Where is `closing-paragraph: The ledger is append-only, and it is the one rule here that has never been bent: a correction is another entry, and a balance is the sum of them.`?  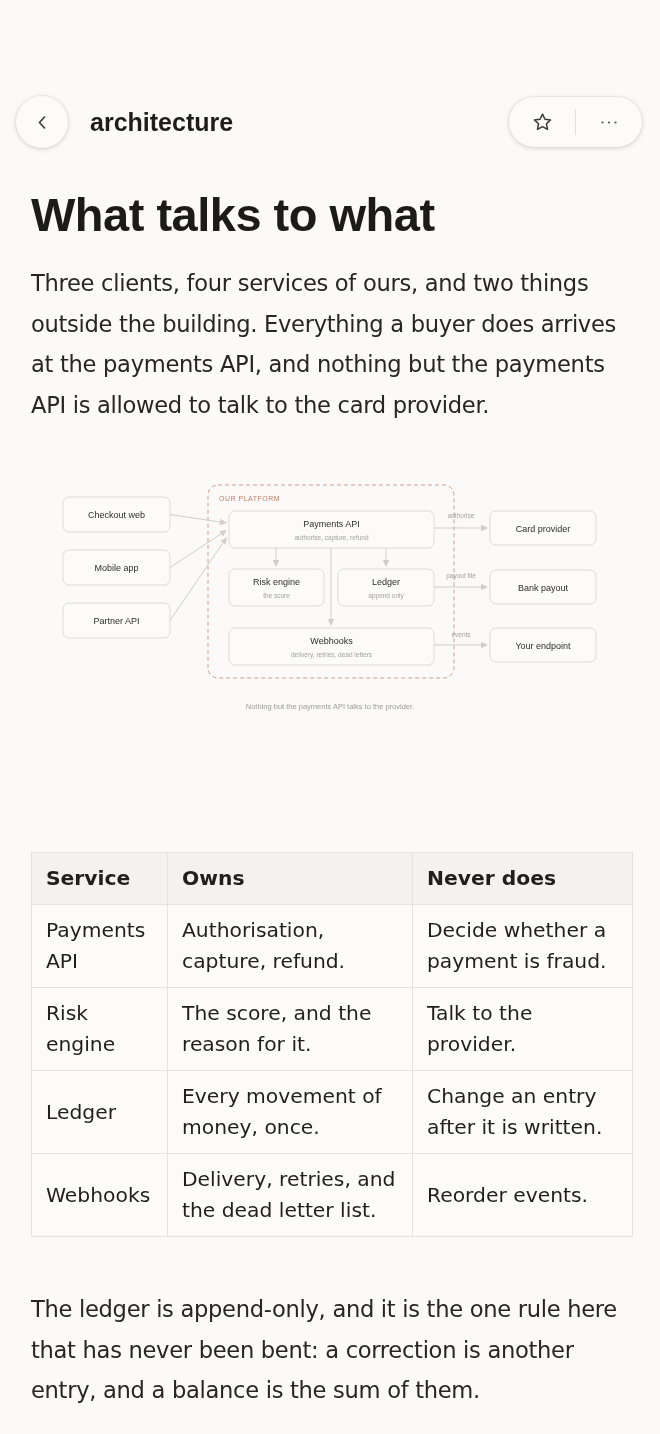
closing-paragraph: The ledger is append-only, and it is the one rule here that has never been bent: a correction is another entry, and a balance is the sum of them. is located at coordinates (324, 1350).